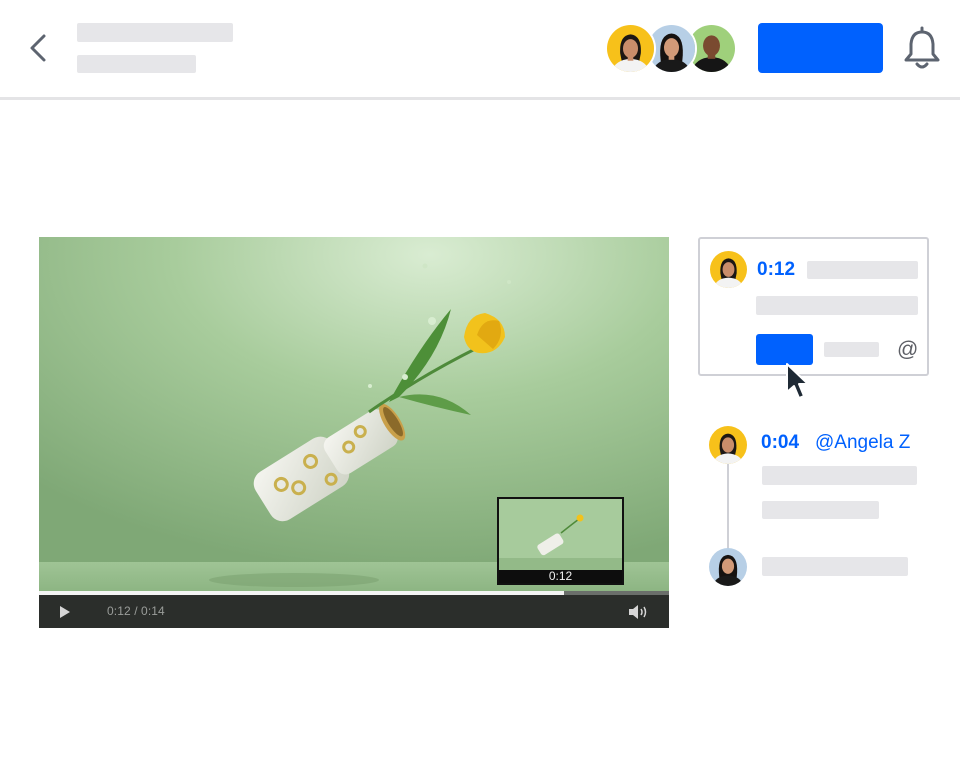 The image size is (960, 776). What do you see at coordinates (862, 270) in the screenshot?
I see `comment-line-placeholder` at bounding box center [862, 270].